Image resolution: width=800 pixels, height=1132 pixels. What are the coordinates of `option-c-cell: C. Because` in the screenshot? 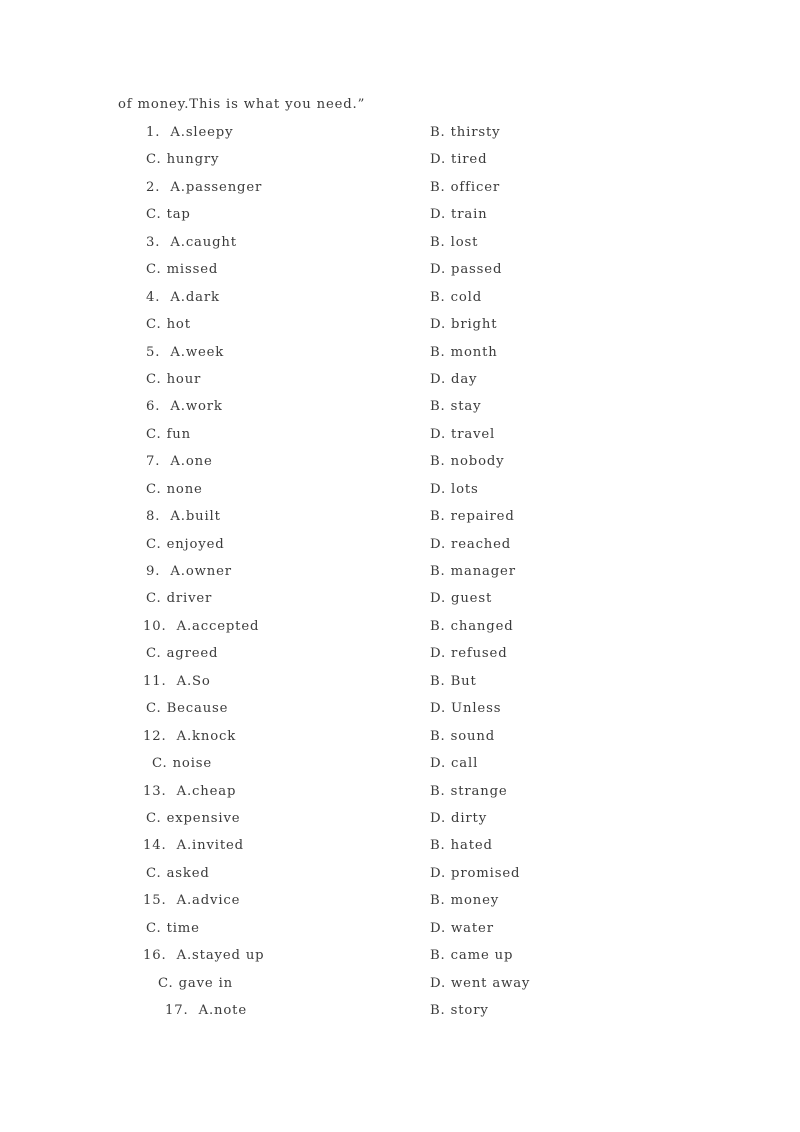 It's located at (187, 708).